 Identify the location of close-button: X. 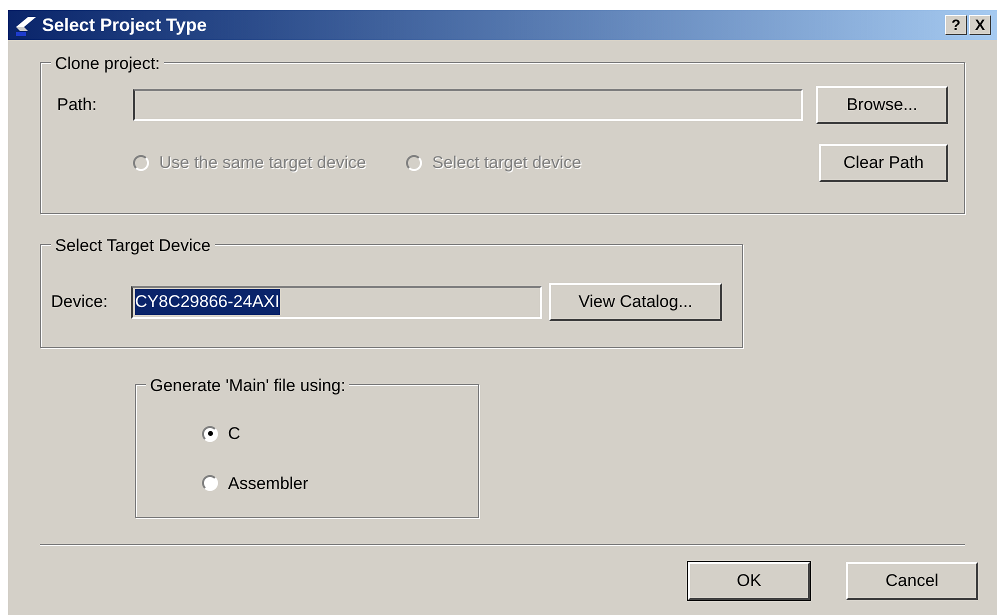
(980, 25).